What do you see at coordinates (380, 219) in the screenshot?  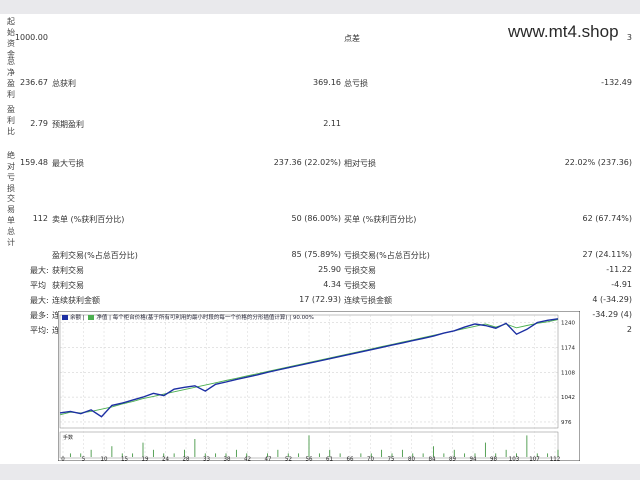 I see `stat-label: 买单 (%获利百分比)` at bounding box center [380, 219].